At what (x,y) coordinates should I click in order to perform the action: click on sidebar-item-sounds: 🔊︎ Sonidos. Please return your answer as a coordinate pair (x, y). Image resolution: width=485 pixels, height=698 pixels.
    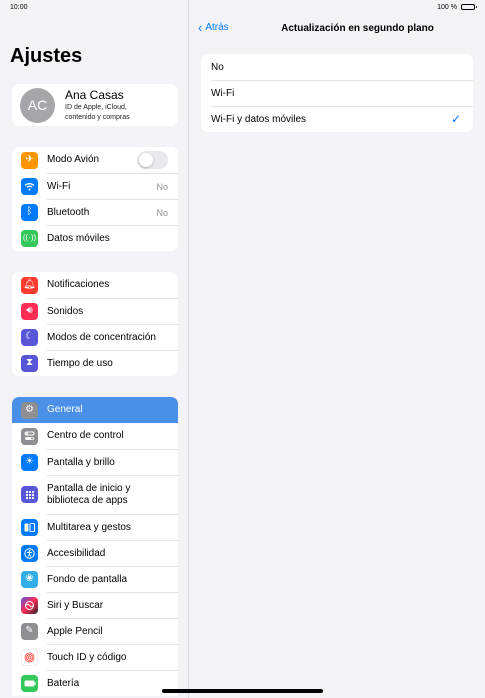
    Looking at the image, I should click on (95, 311).